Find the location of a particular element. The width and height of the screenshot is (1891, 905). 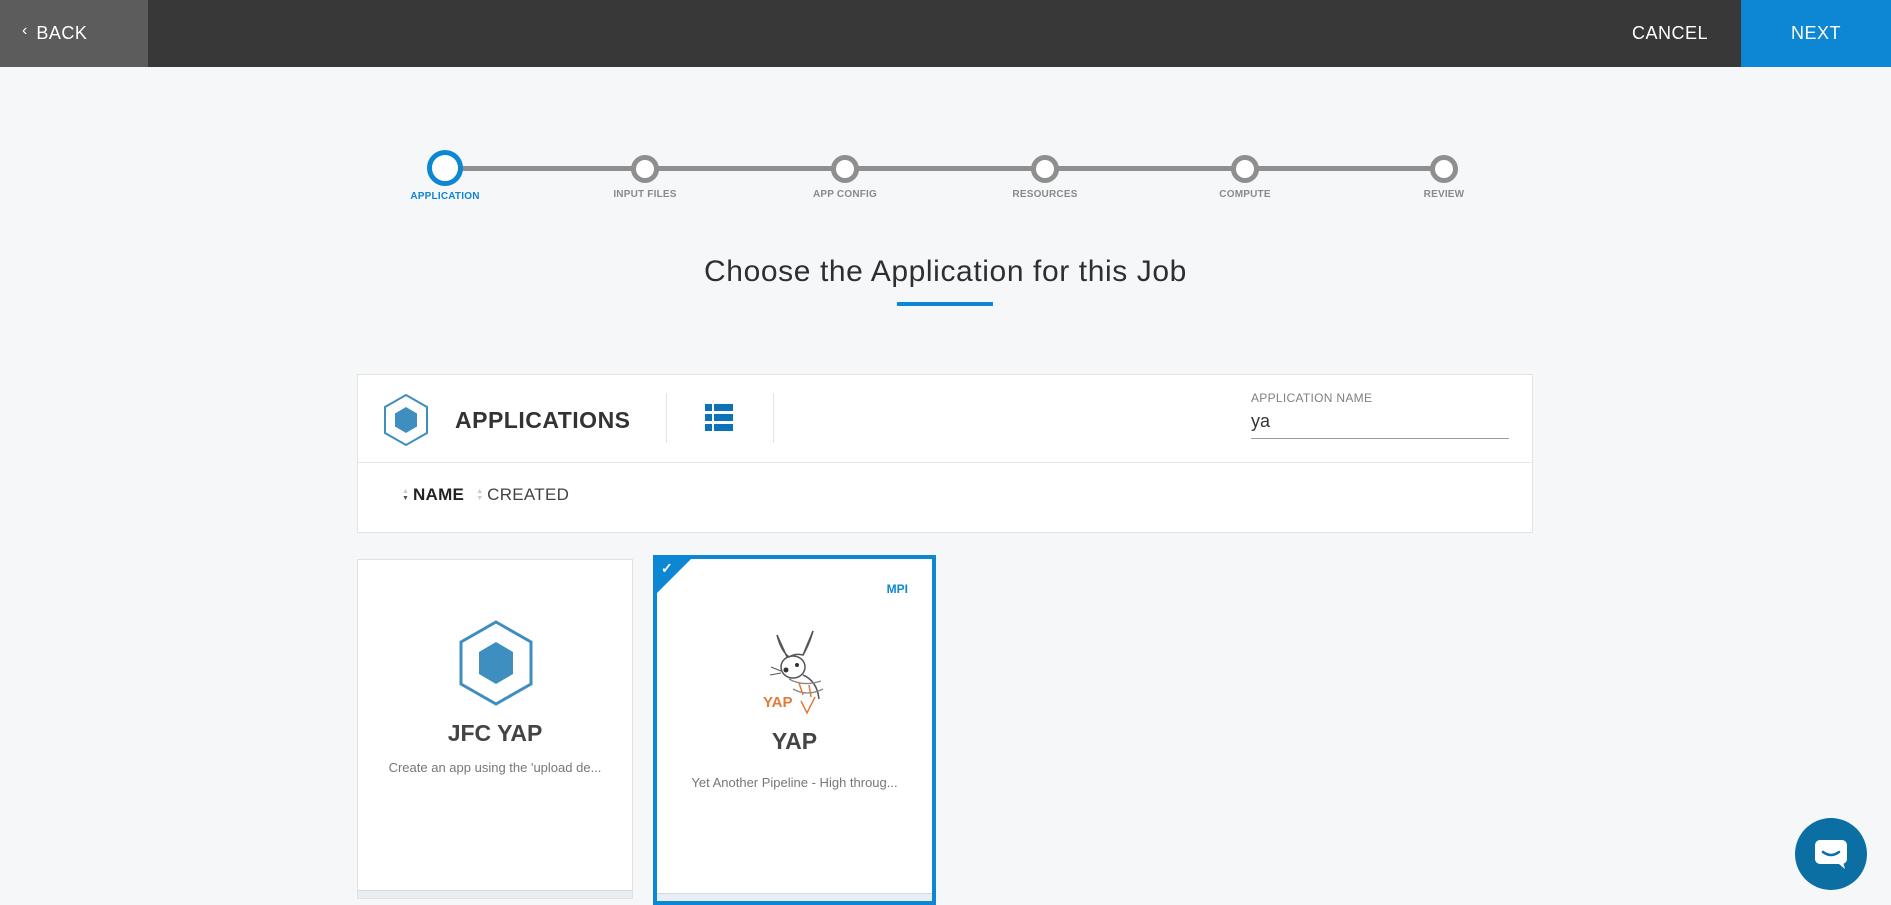

step-label: REVIEW is located at coordinates (1444, 194).